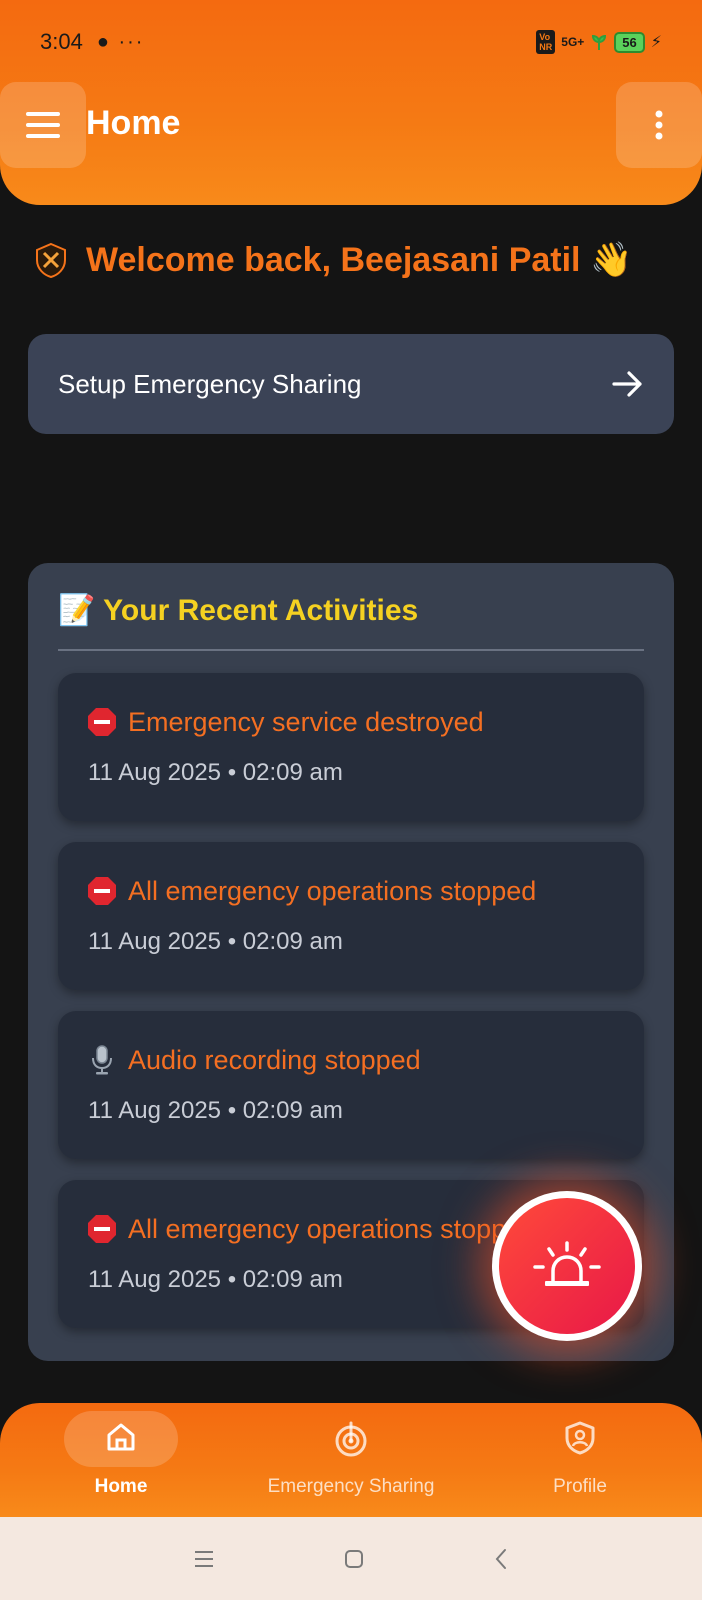 This screenshot has width=702, height=1600. What do you see at coordinates (573, 42) in the screenshot?
I see `network-type: 5G+` at bounding box center [573, 42].